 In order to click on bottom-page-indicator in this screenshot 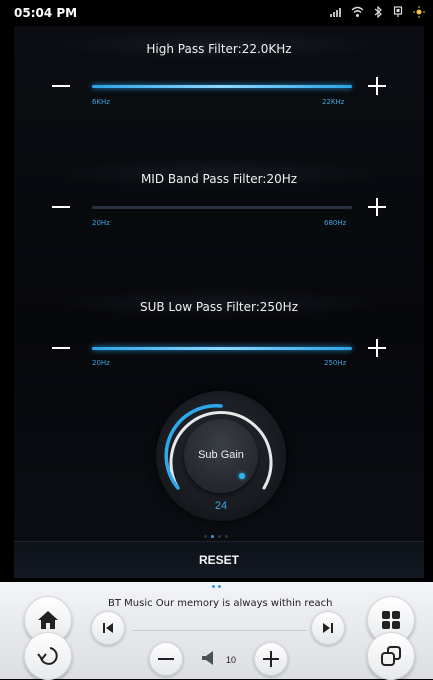, I will do `click(216, 586)`.